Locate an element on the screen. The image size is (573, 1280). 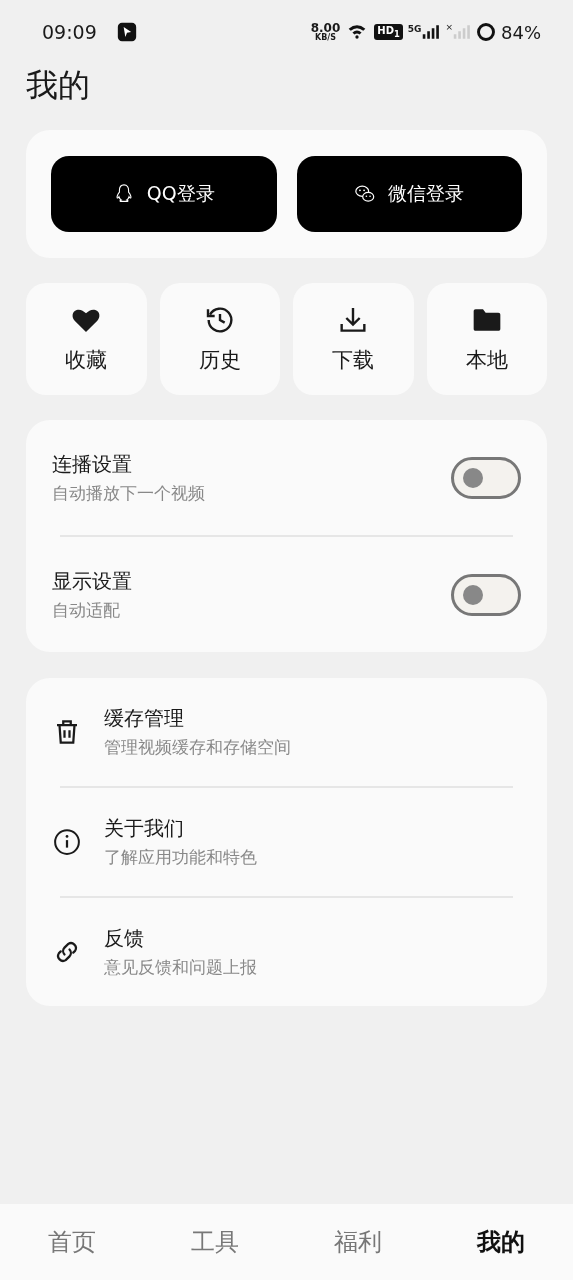
setting-description: 自动适配 is located at coordinates (86, 610).